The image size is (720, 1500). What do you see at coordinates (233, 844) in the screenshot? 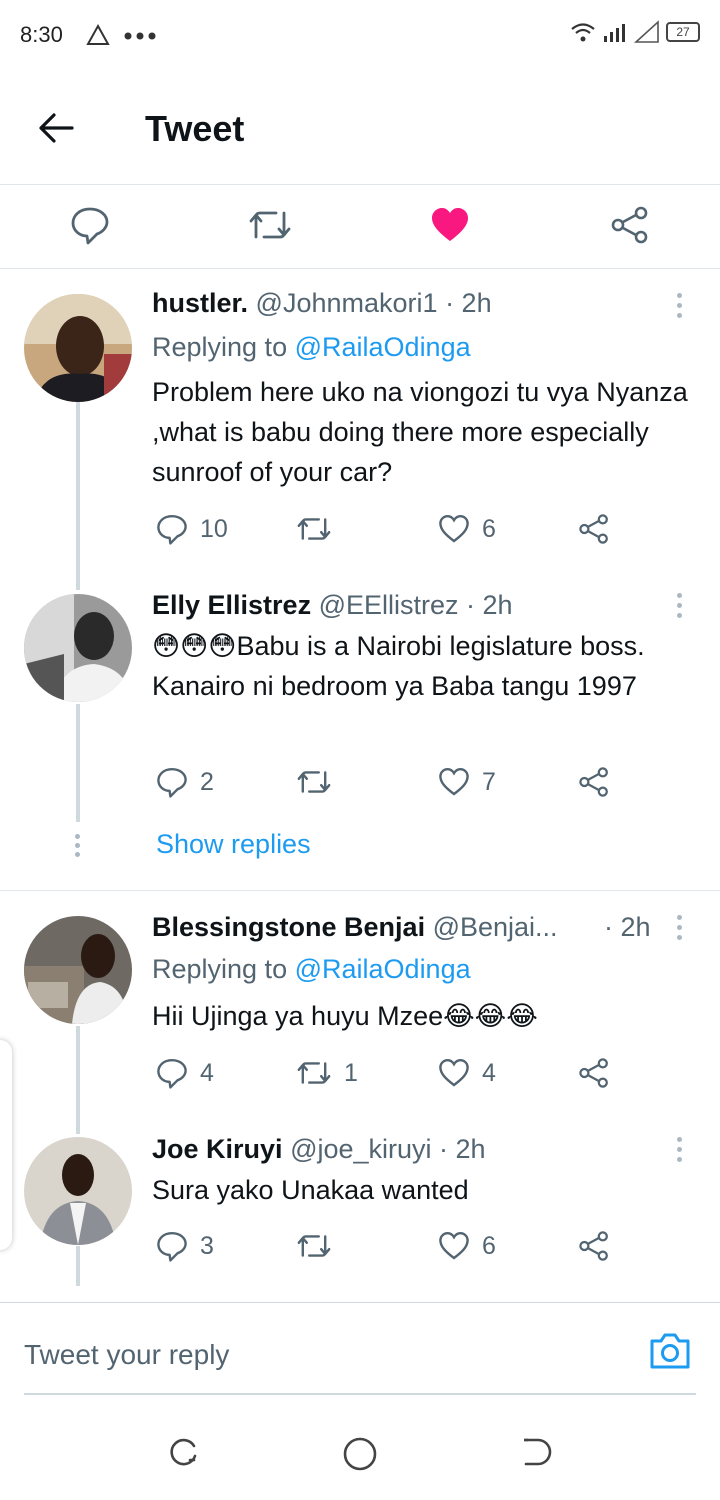
I see `show-replies-link: Show replies` at bounding box center [233, 844].